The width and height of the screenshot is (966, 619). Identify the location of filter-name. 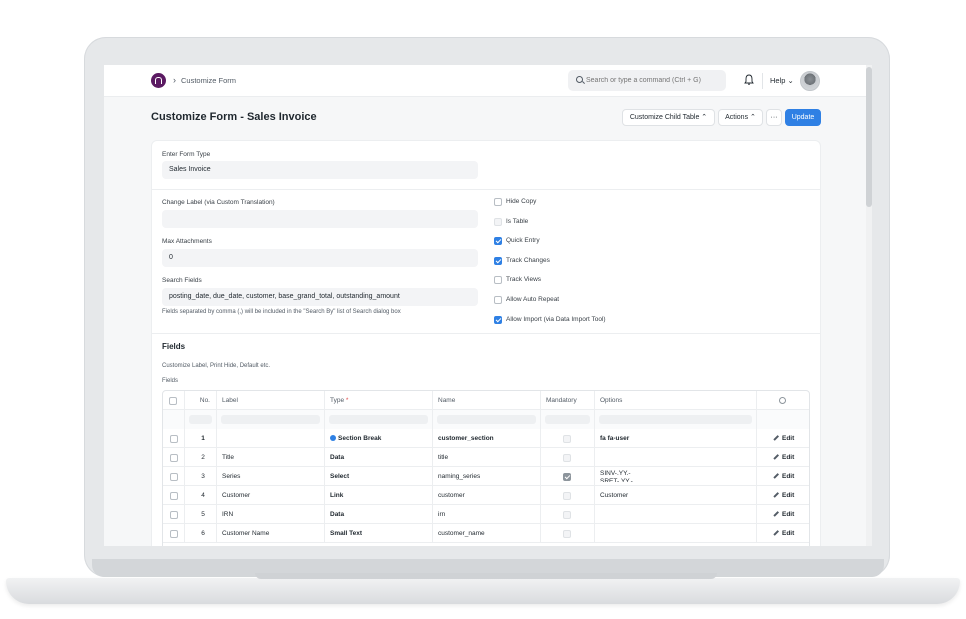
(487, 419).